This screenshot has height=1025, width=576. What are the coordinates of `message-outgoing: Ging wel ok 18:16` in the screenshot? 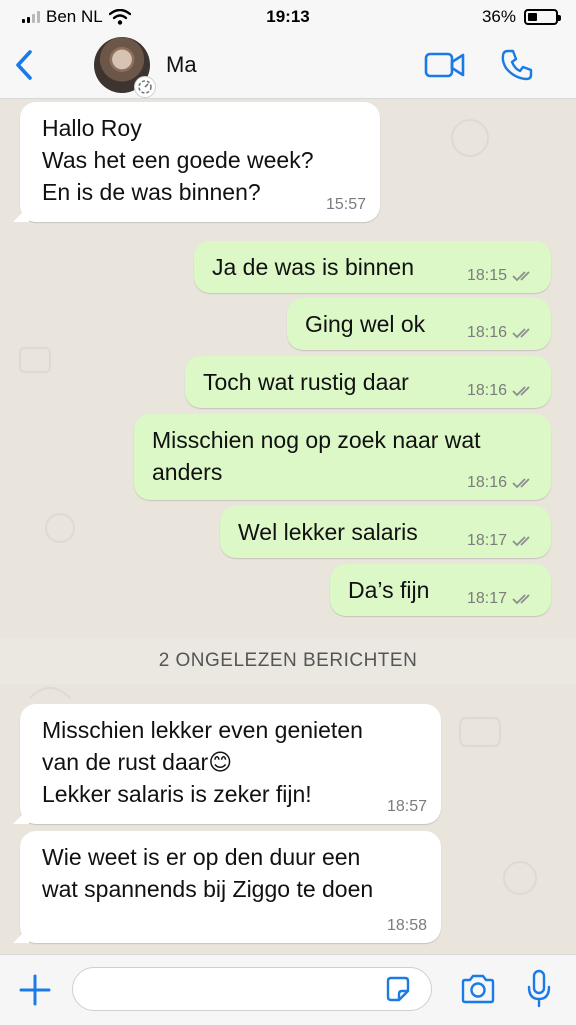 It's located at (419, 324).